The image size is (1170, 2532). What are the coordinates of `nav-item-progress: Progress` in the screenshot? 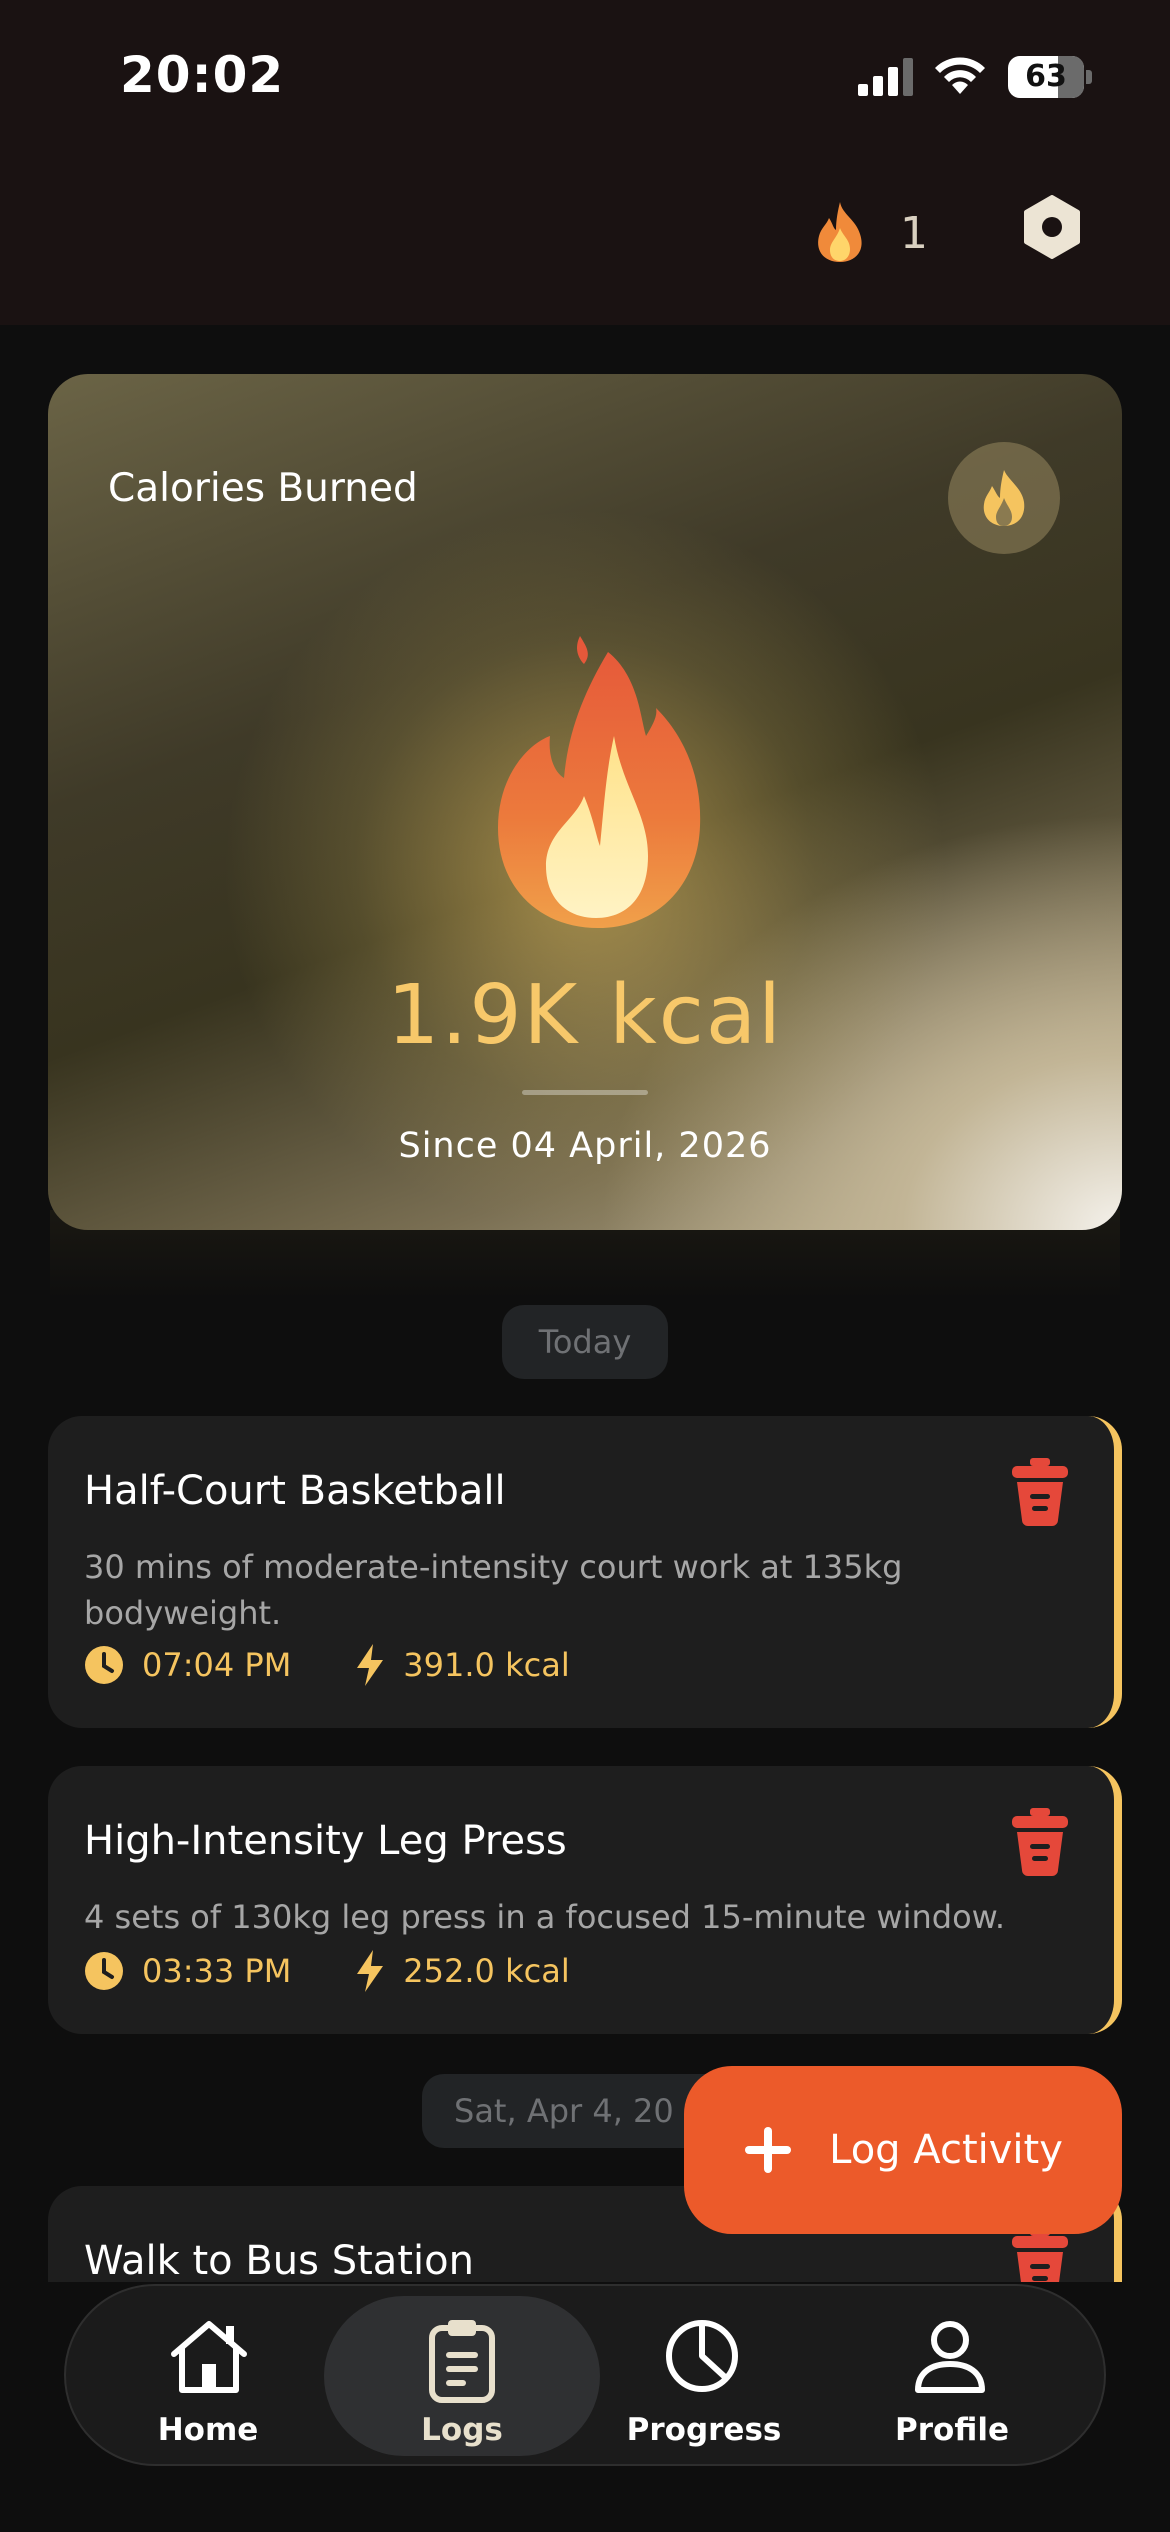 It's located at (704, 2377).